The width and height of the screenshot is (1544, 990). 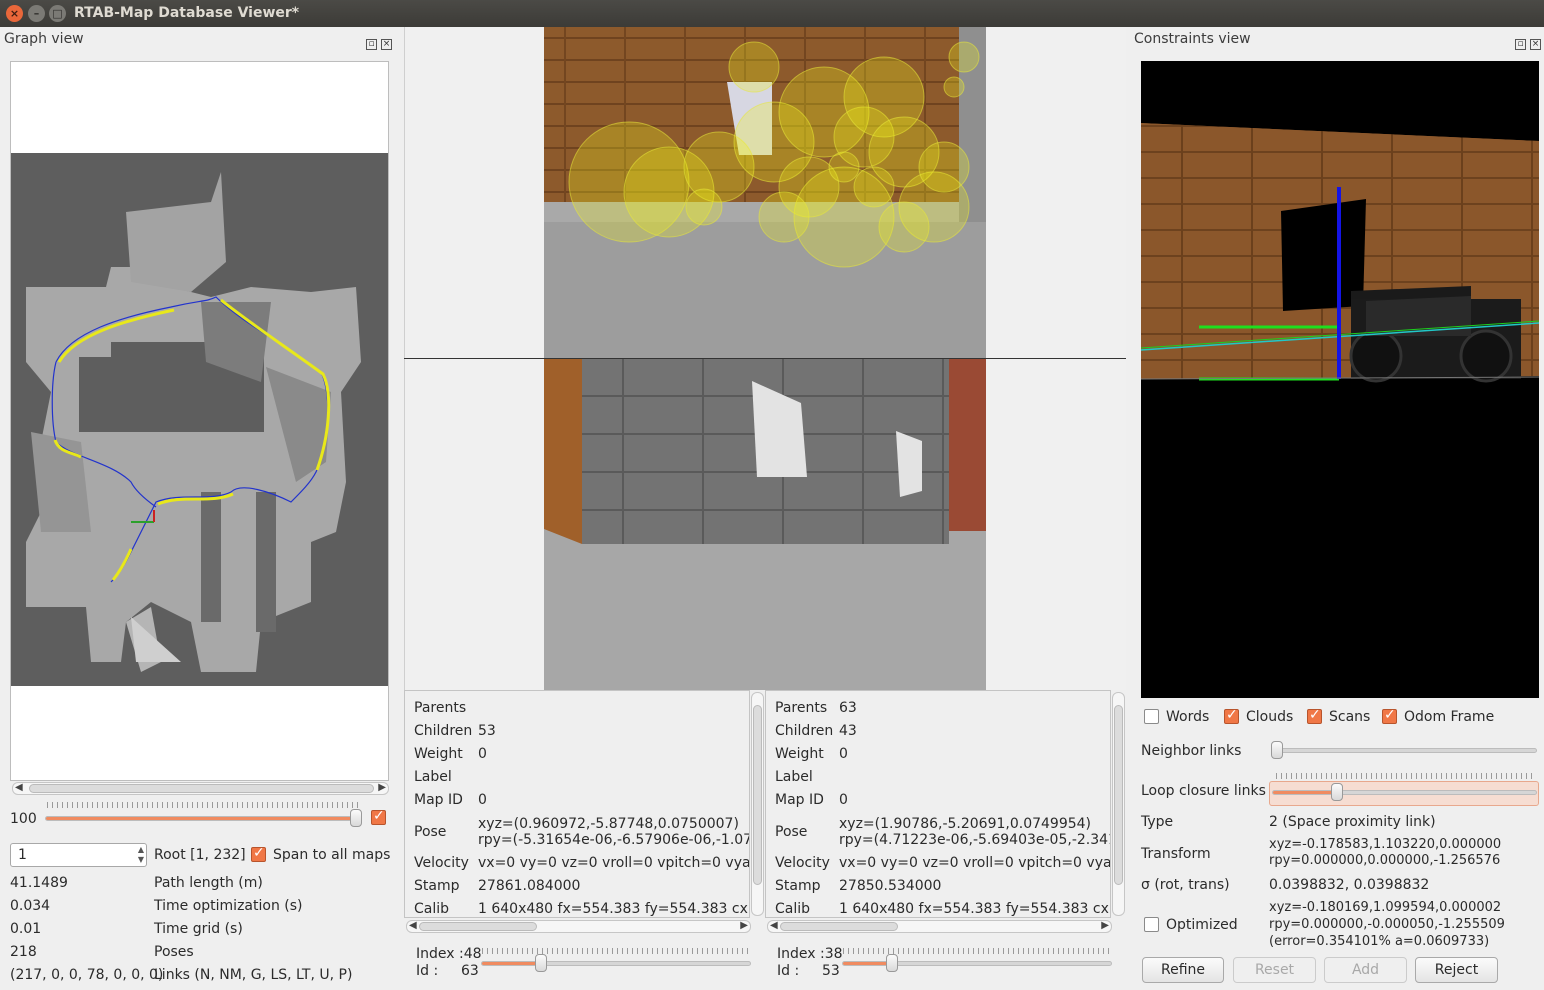 I want to click on top-camera-image, so click(x=765, y=193).